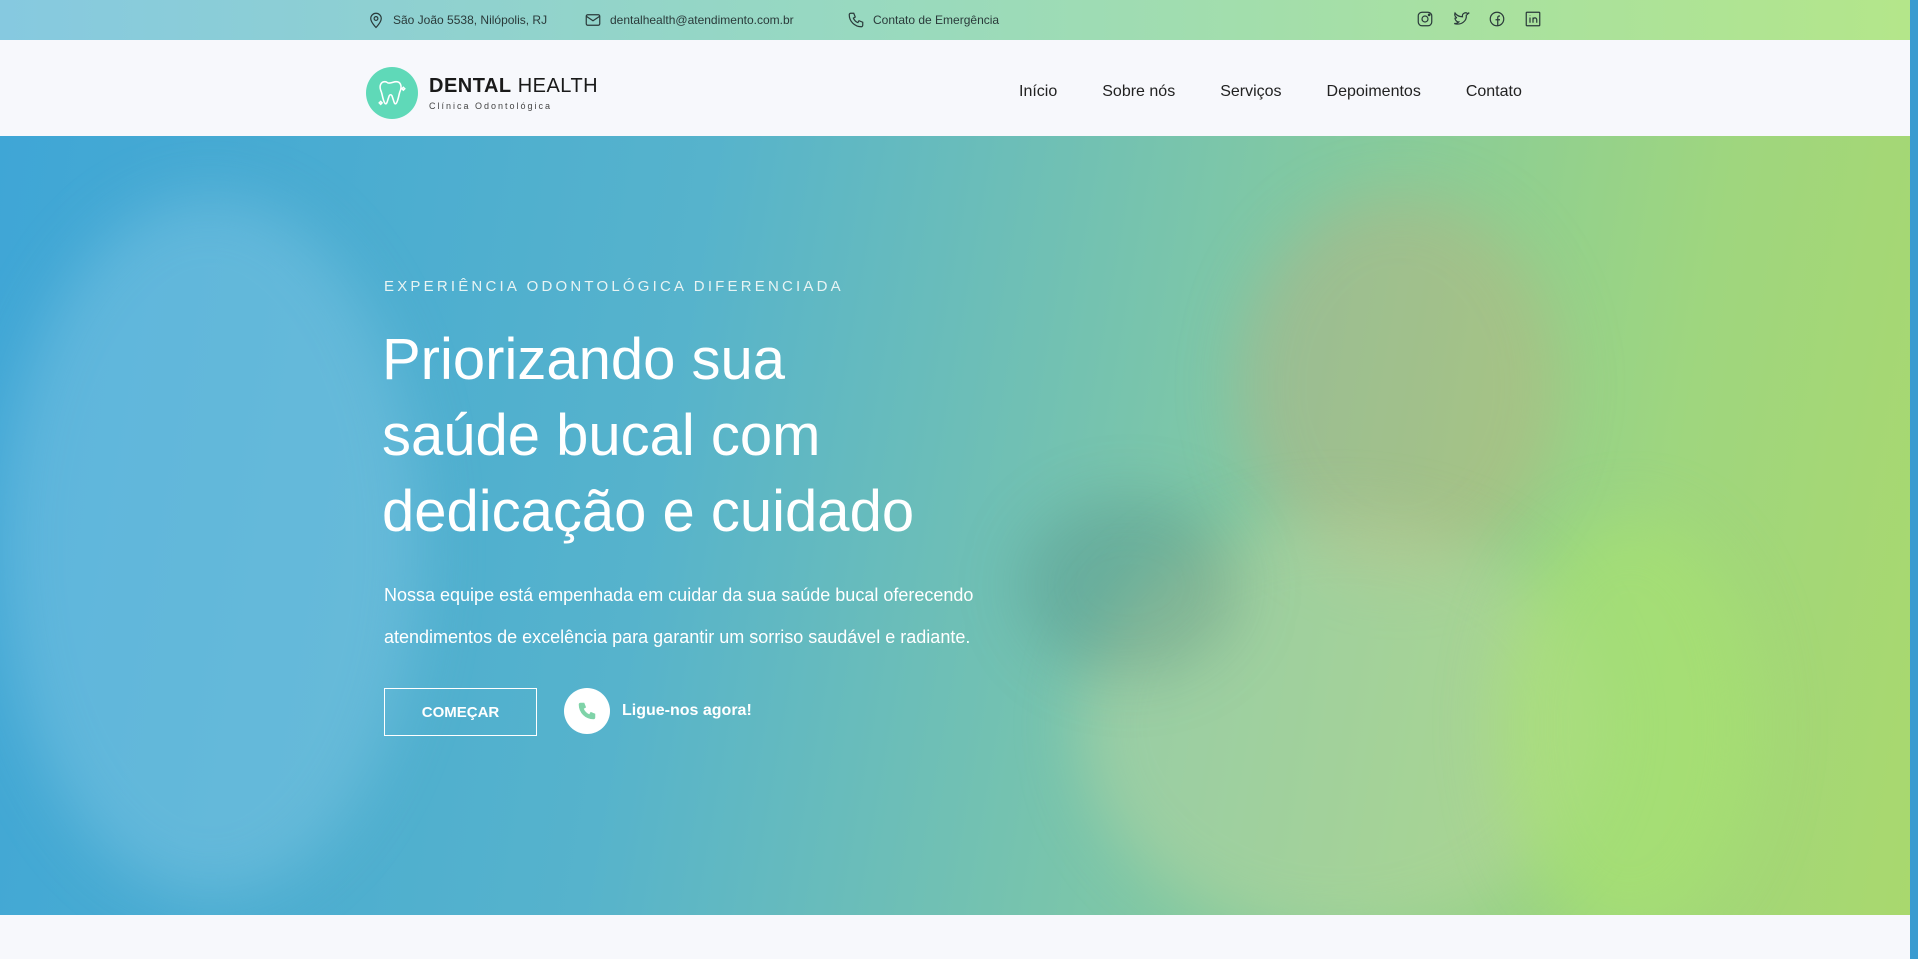 The height and width of the screenshot is (959, 1918). What do you see at coordinates (1425, 19) in the screenshot?
I see `instagram-icon` at bounding box center [1425, 19].